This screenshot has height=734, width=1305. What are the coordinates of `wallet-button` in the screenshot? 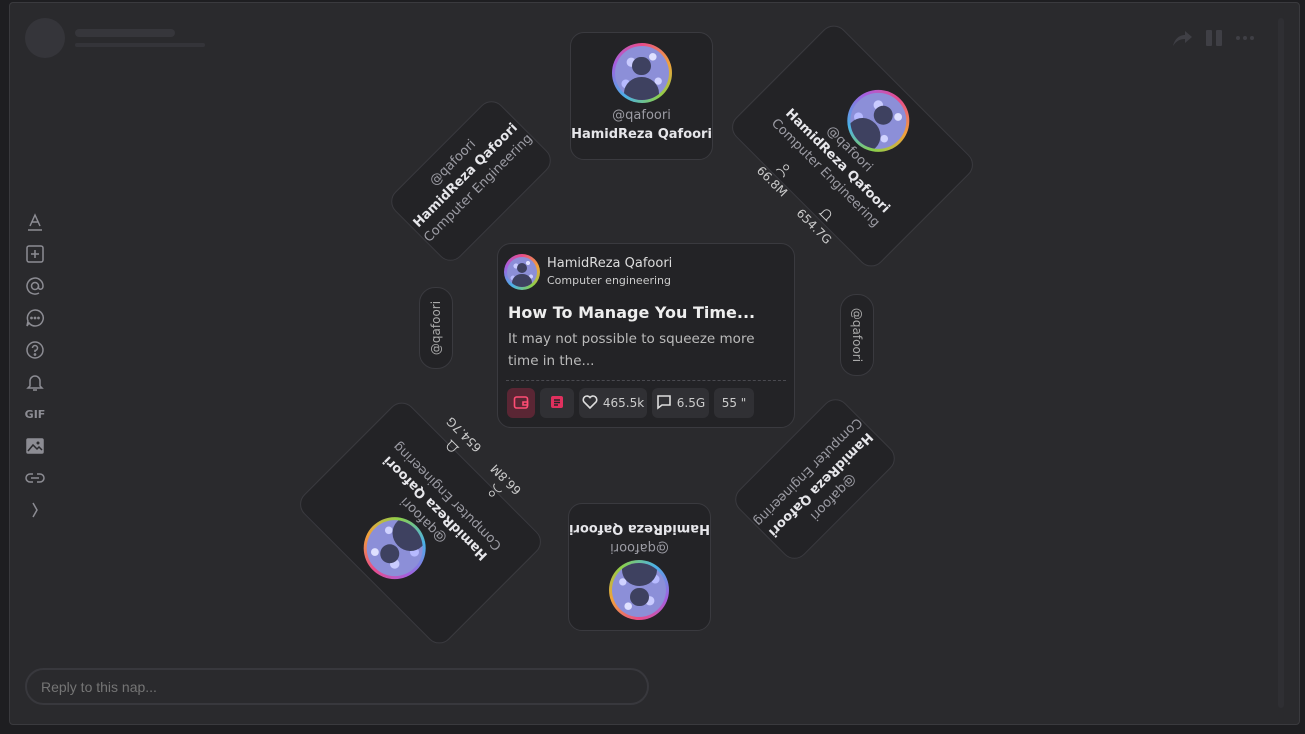 It's located at (521, 403).